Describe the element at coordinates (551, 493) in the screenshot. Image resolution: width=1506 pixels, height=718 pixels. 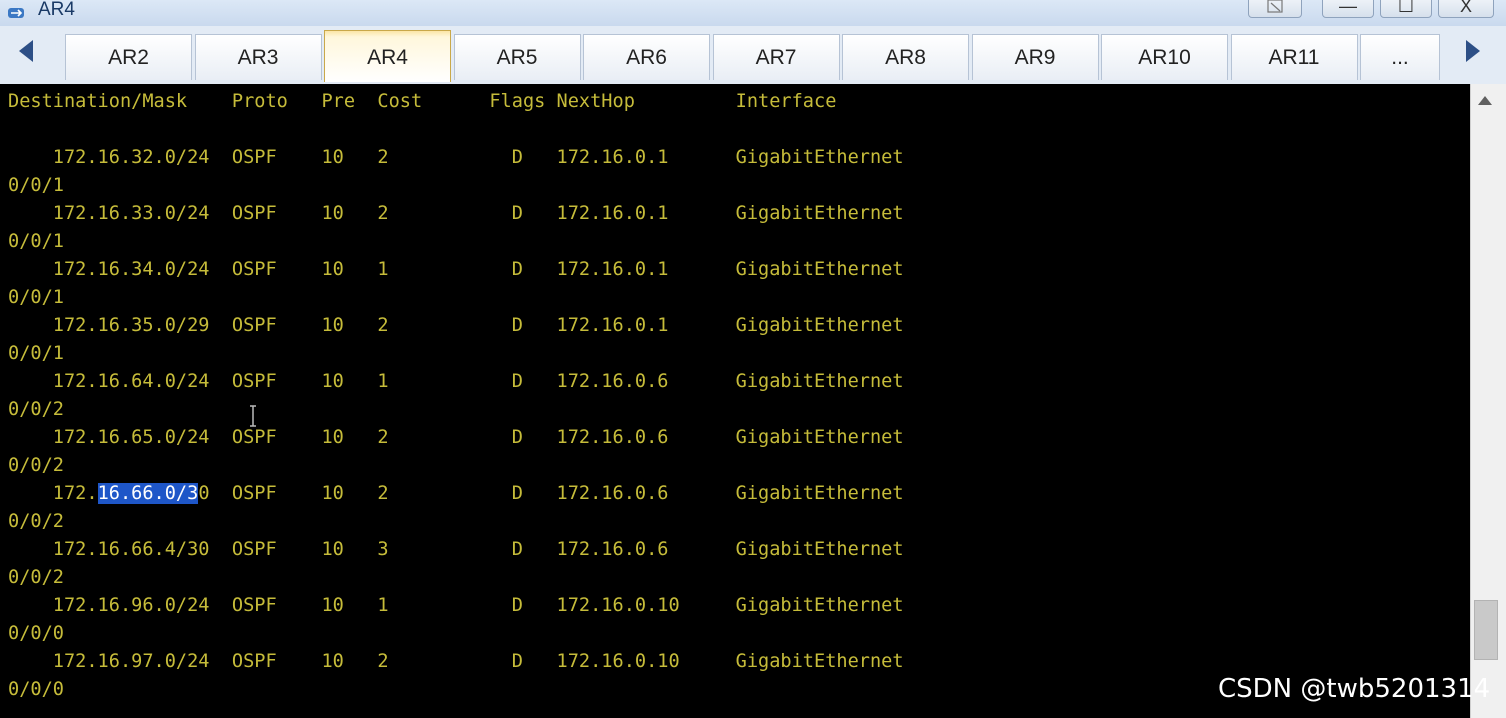
I see `selected-after-text: 0 OSPF 10 2 D 172.16.0.6 GigabitEthernet` at that location.